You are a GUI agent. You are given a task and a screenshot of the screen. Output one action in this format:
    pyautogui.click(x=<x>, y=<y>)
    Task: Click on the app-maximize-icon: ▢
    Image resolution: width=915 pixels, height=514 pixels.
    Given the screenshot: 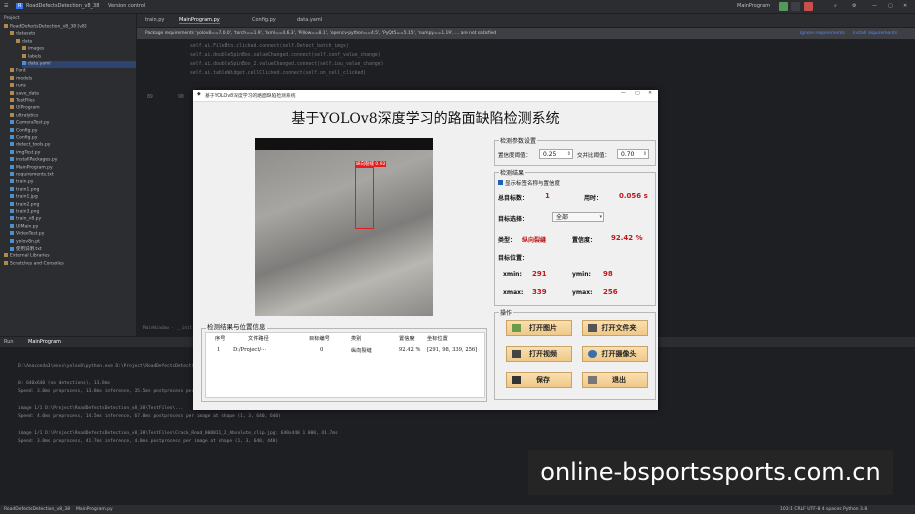 What is the action you would take?
    pyautogui.click(x=637, y=93)
    